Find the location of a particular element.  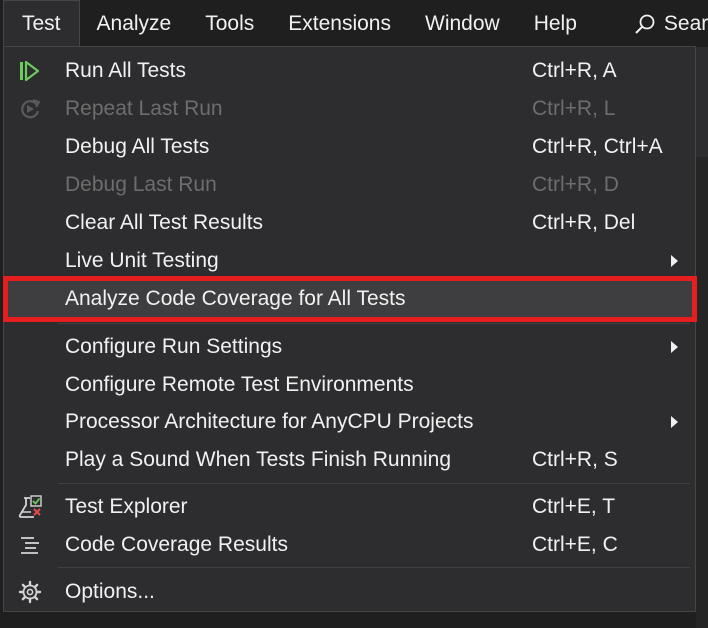

menu-item-live-unit-testing: Live Unit Testing is located at coordinates (349, 261).